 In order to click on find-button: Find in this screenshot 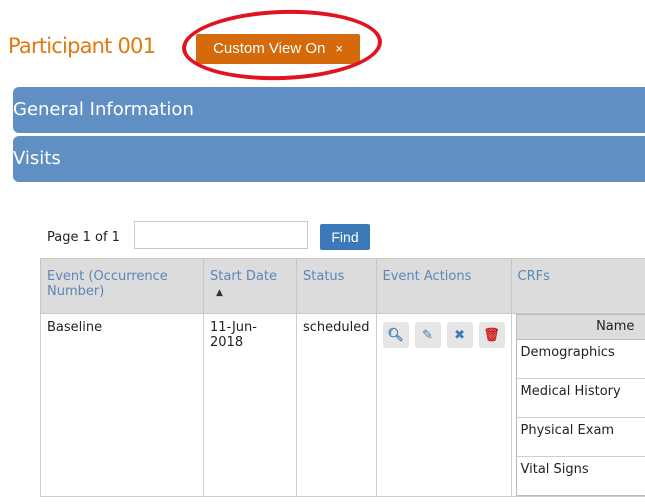, I will do `click(345, 237)`.